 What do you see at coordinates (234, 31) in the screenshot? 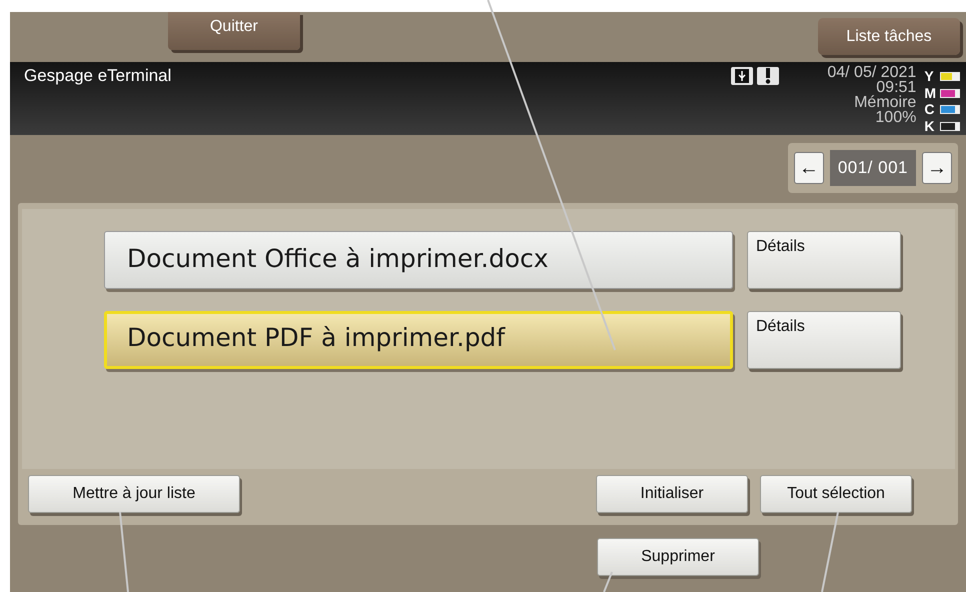
I see `quit-button: Quitter` at bounding box center [234, 31].